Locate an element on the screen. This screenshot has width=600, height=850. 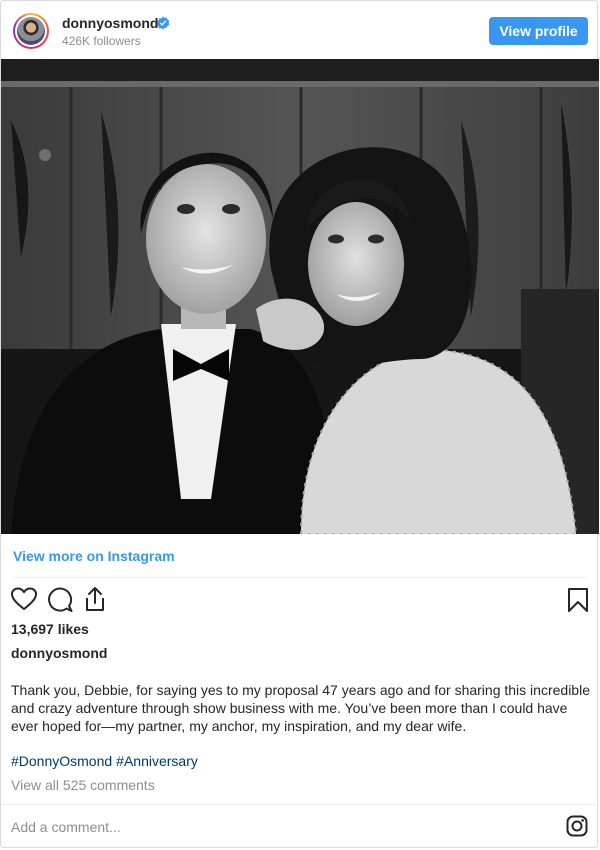
post-author: donnyosmond is located at coordinates (59, 653).